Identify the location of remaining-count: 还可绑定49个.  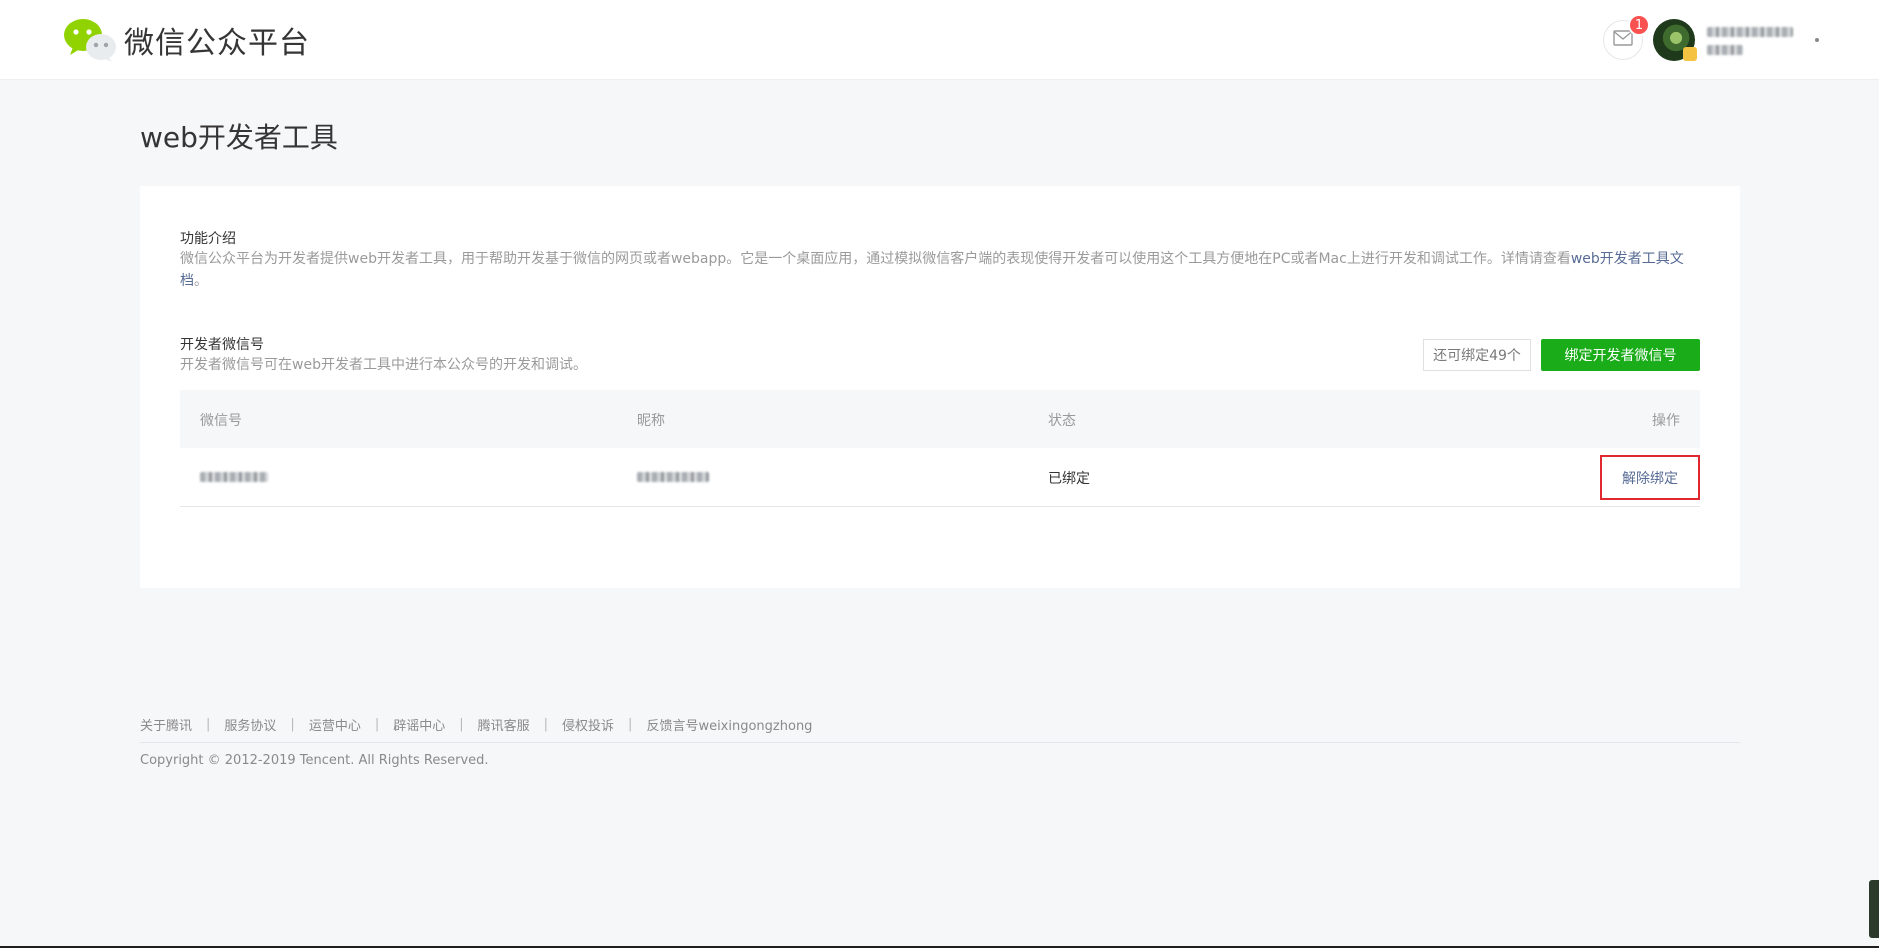
(1477, 355).